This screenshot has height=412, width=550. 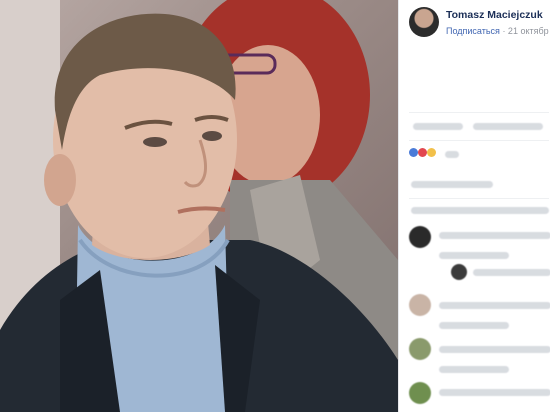 What do you see at coordinates (480, 210) in the screenshot?
I see `view-previous-comments-blurred` at bounding box center [480, 210].